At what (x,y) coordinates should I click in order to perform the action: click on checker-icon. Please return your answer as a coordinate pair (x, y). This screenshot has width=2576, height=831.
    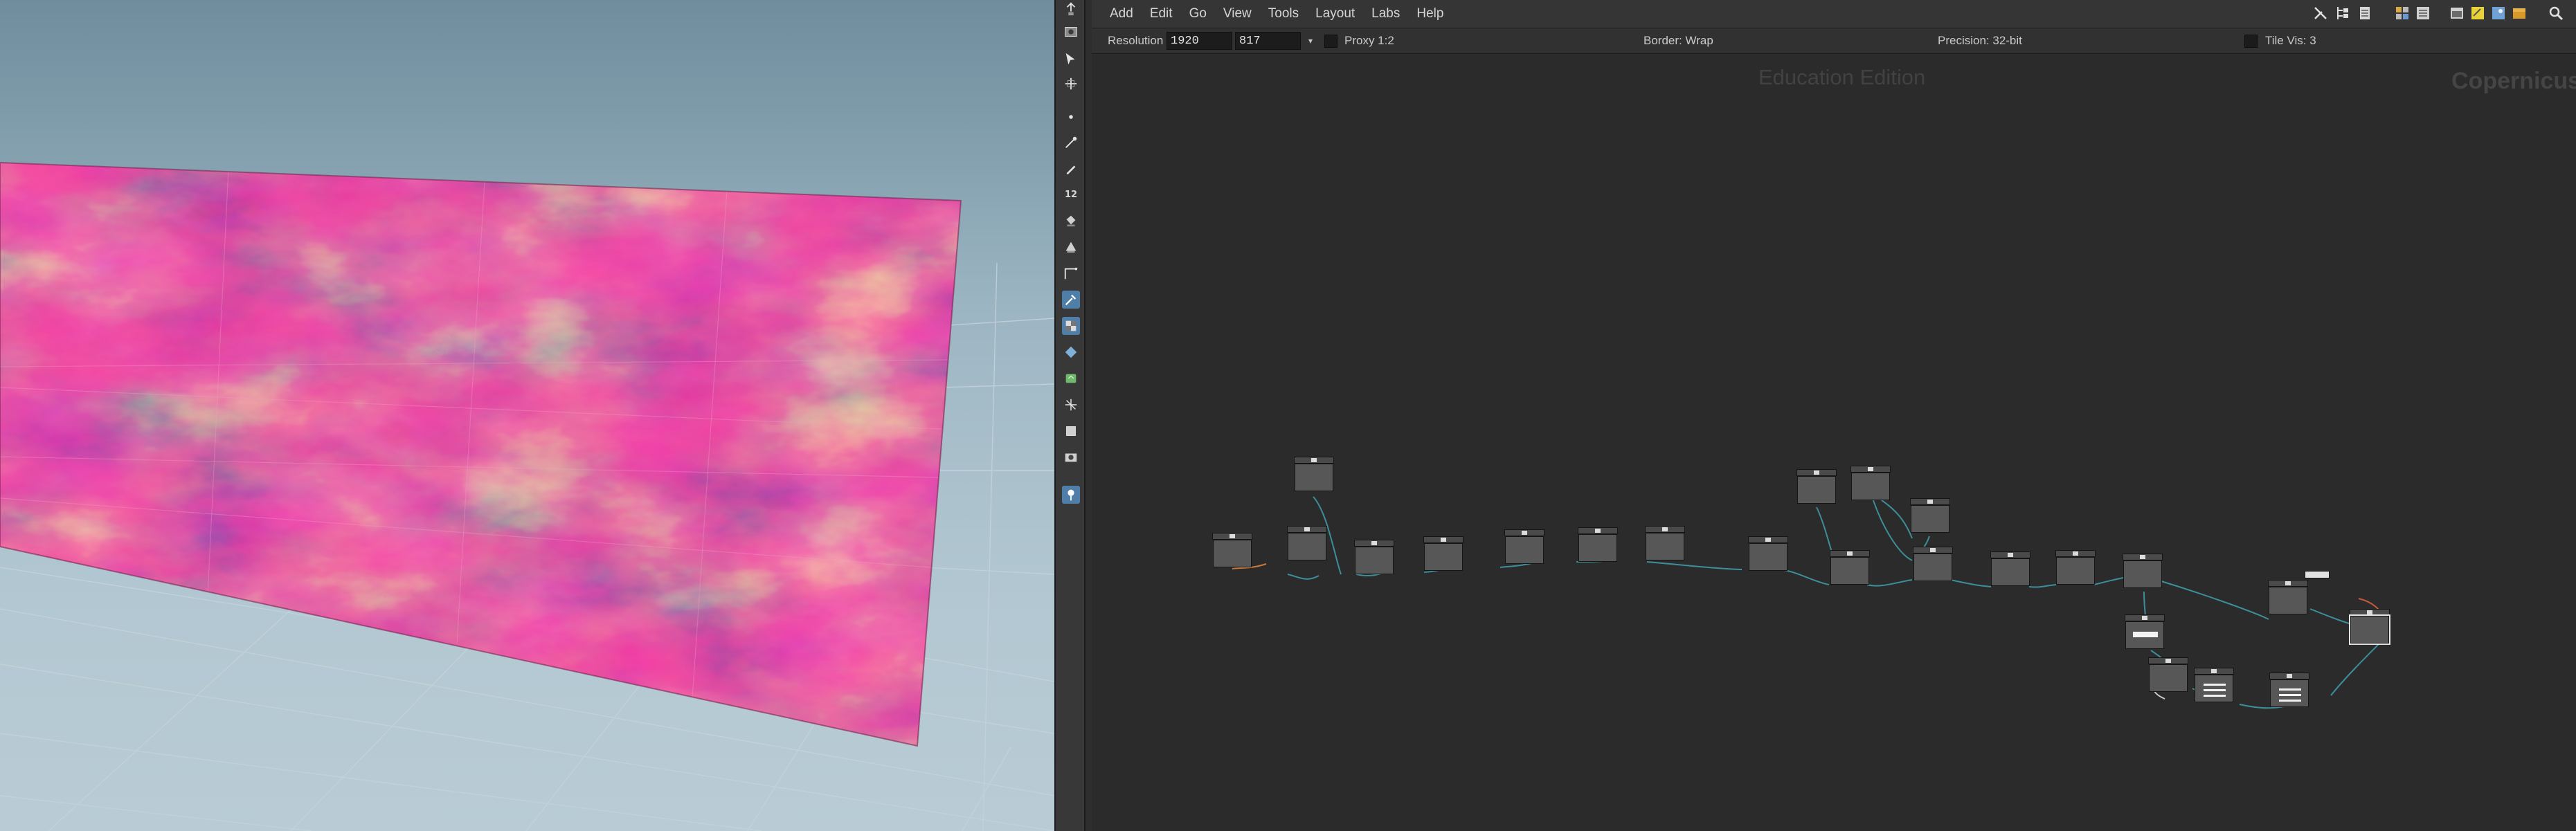
    Looking at the image, I should click on (1071, 326).